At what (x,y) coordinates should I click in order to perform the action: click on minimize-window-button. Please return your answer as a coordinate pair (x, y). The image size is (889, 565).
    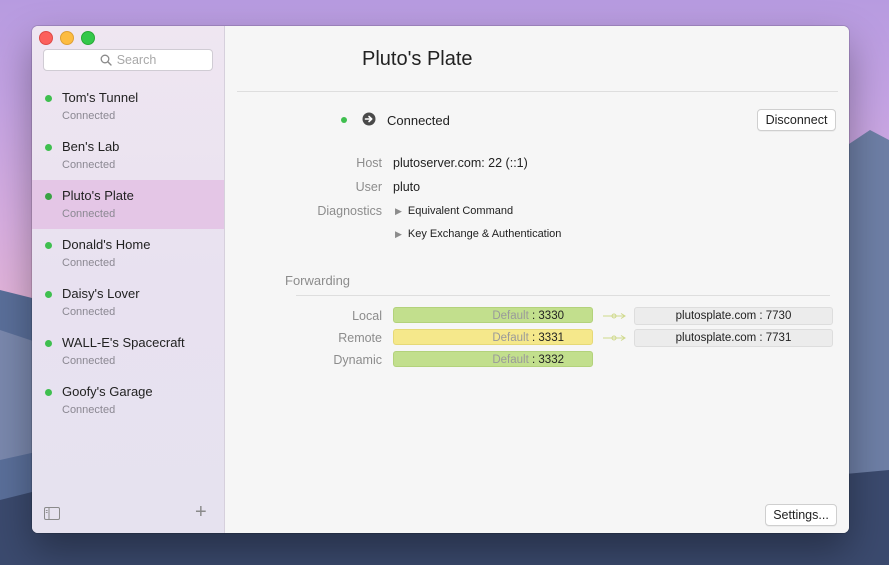
    Looking at the image, I should click on (67, 38).